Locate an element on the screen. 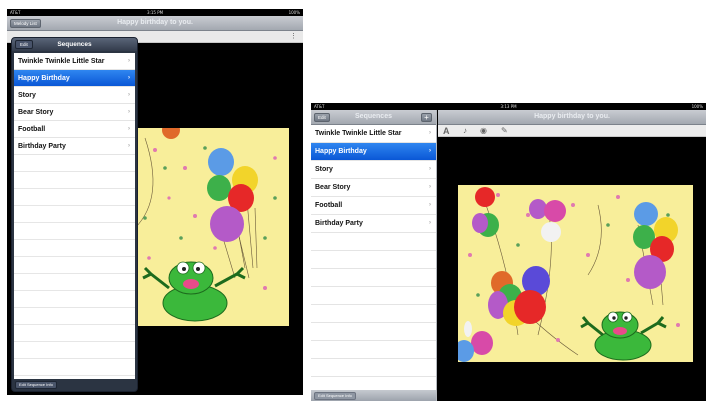 The image size is (707, 403). popover-header: Edit Sequences is located at coordinates (74, 44).